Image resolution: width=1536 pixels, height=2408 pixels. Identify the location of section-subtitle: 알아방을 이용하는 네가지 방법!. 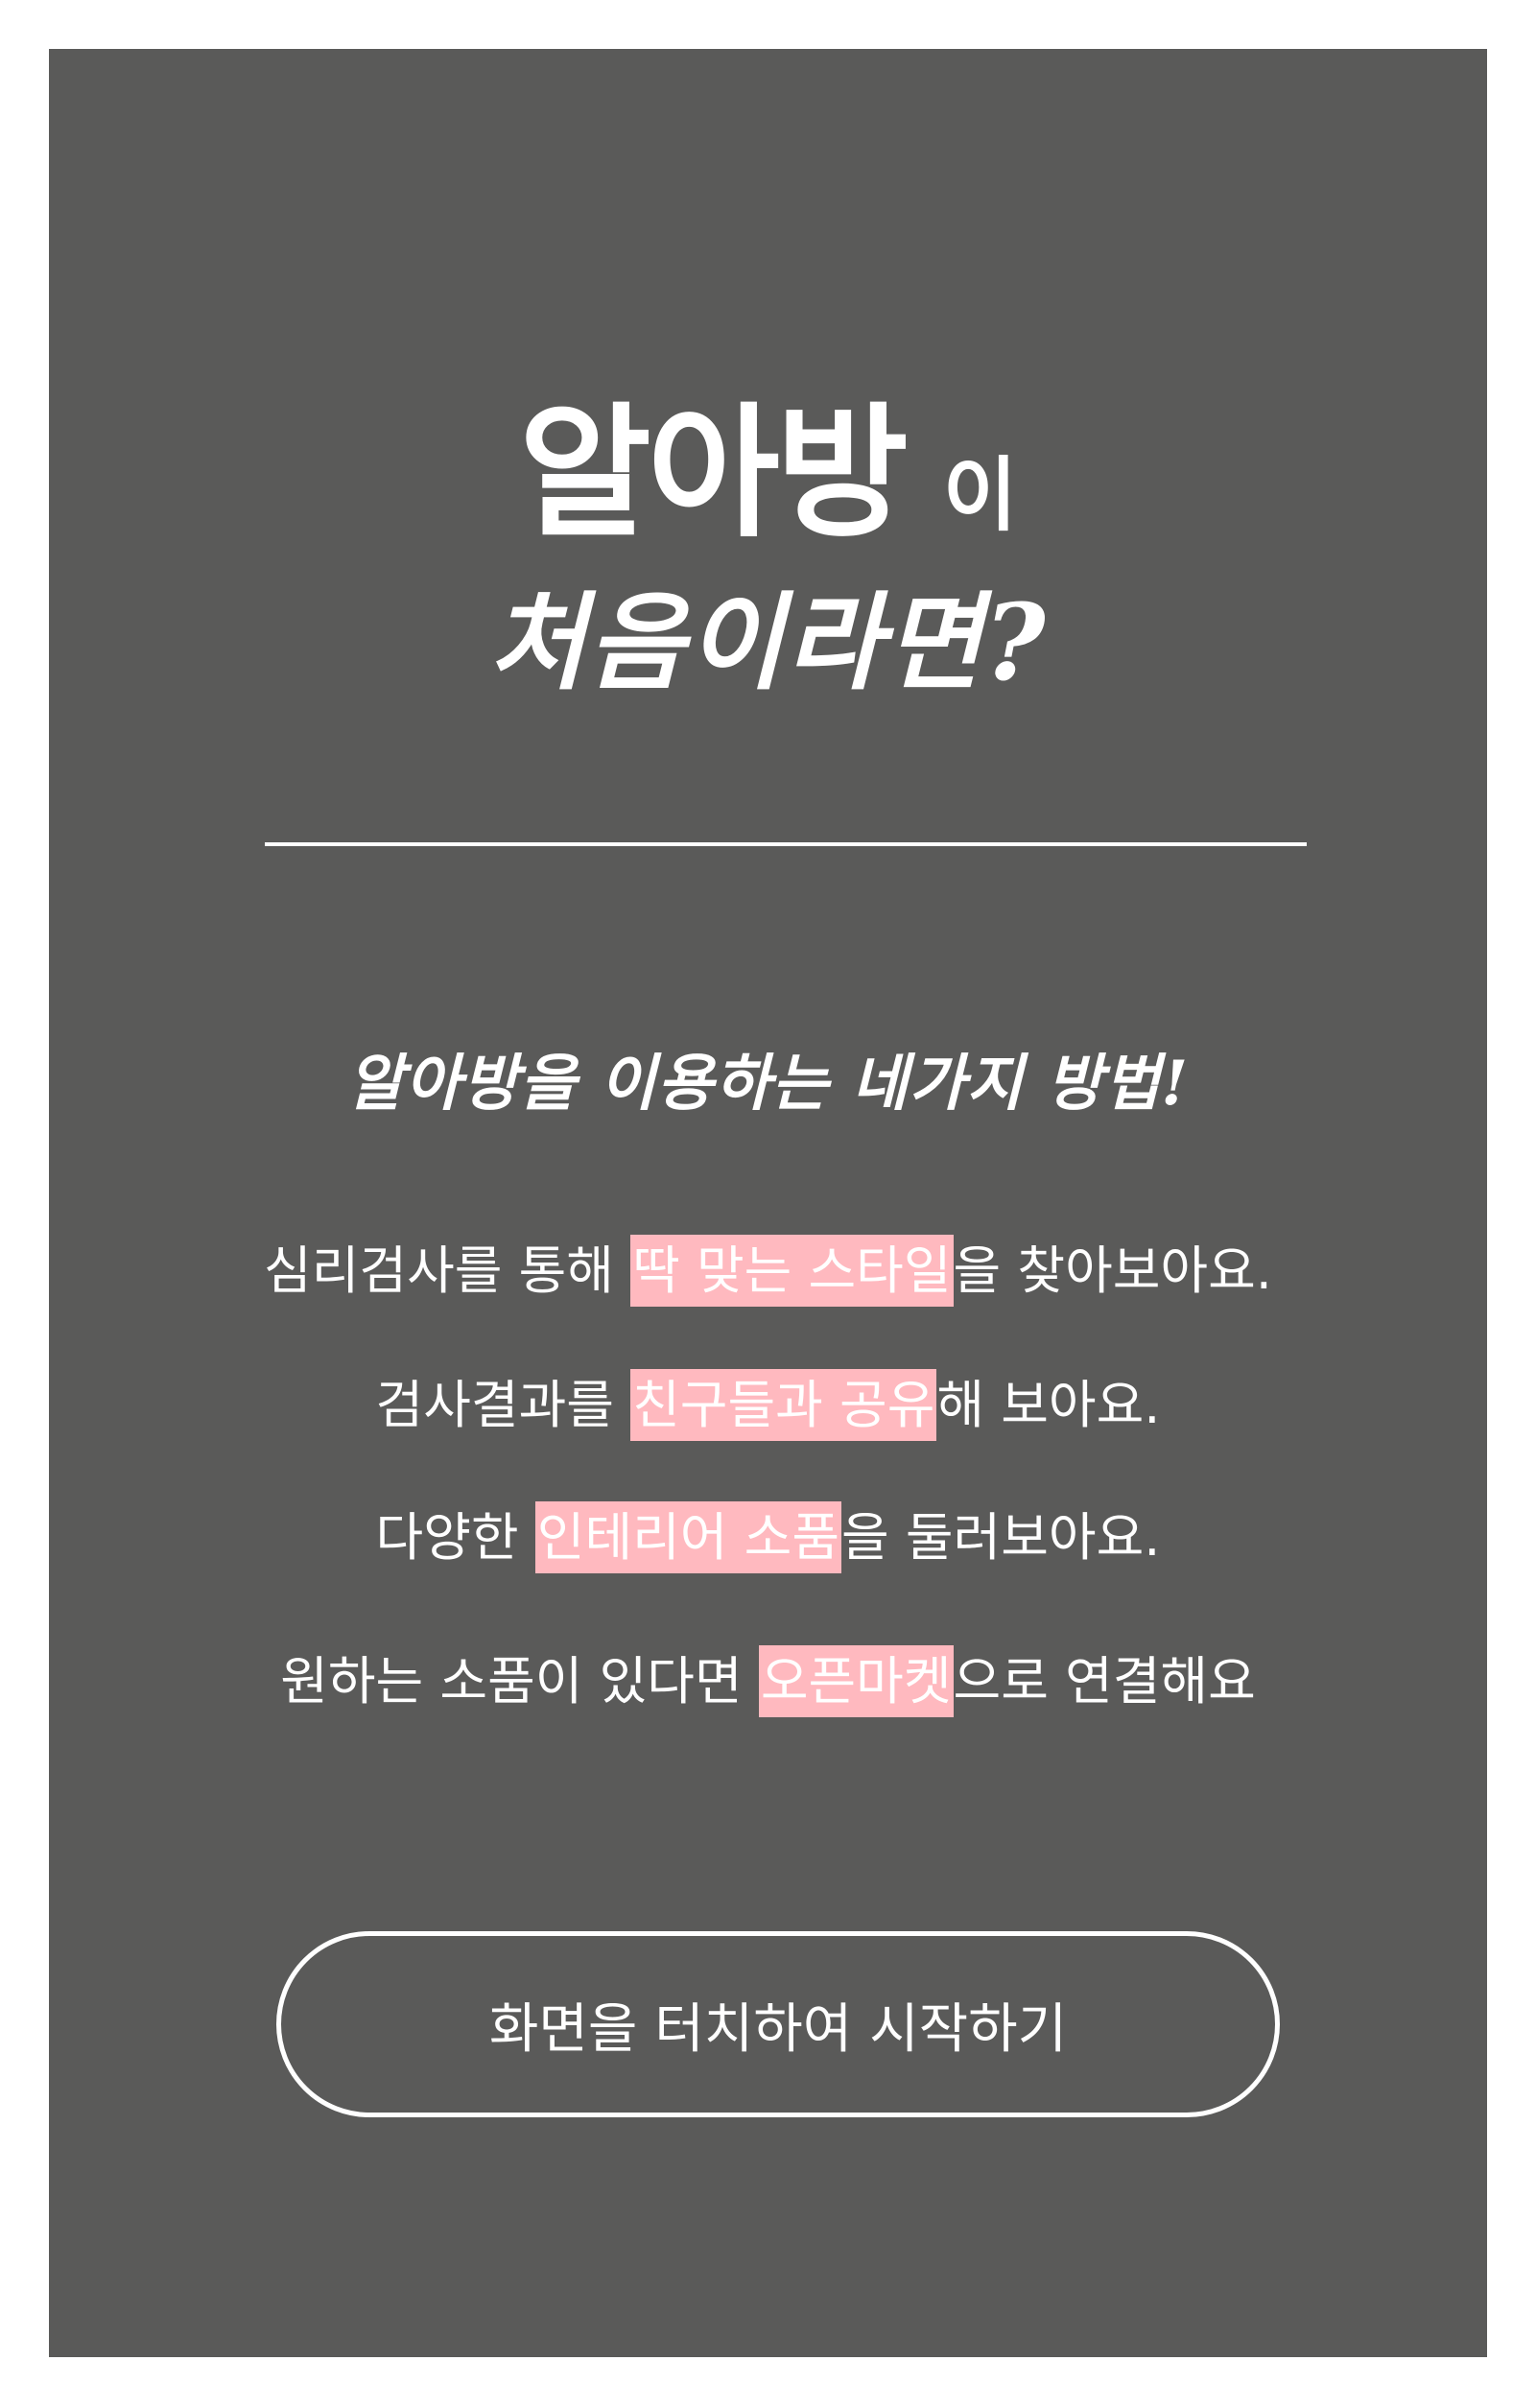
(768, 1084).